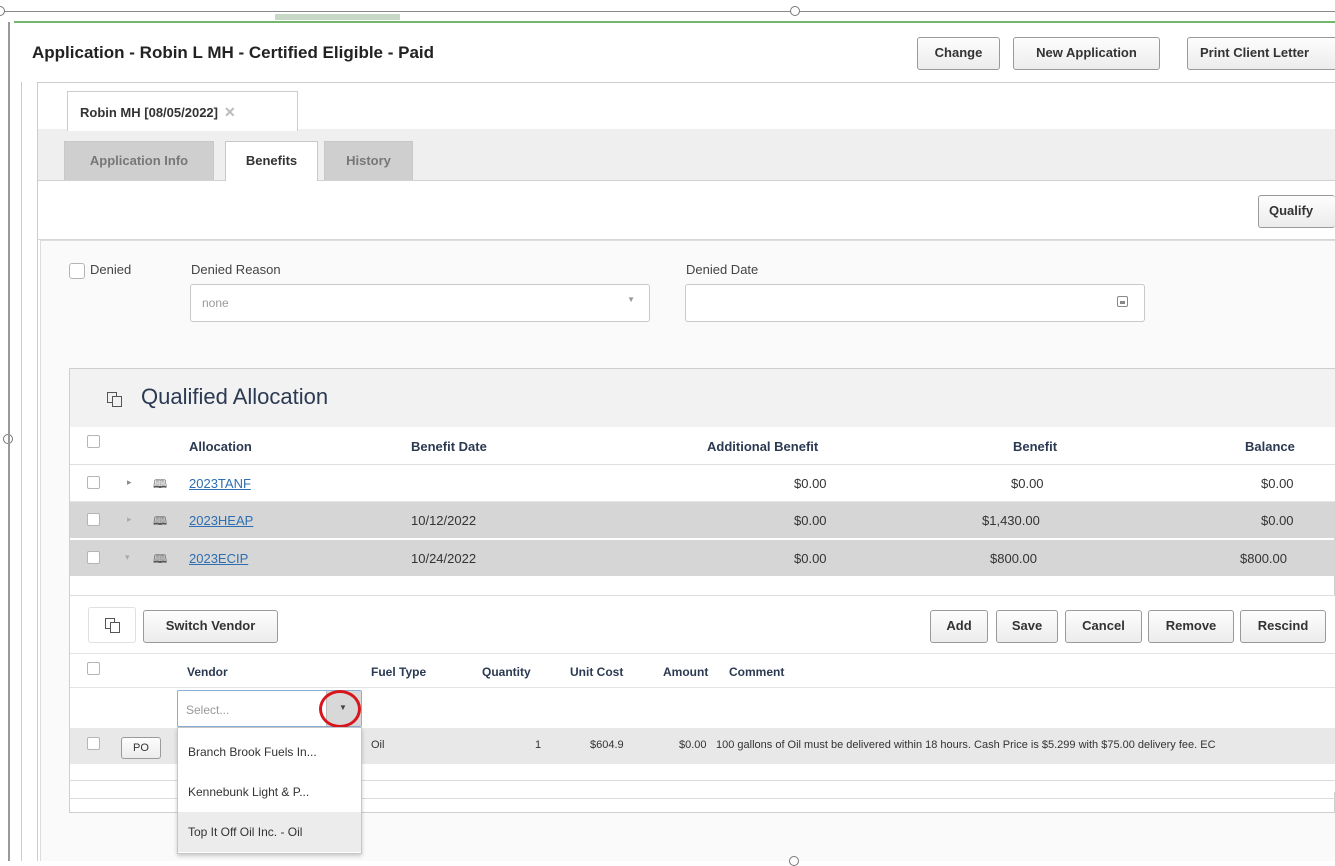  What do you see at coordinates (127, 557) in the screenshot?
I see `chevron-down-icon: ▾` at bounding box center [127, 557].